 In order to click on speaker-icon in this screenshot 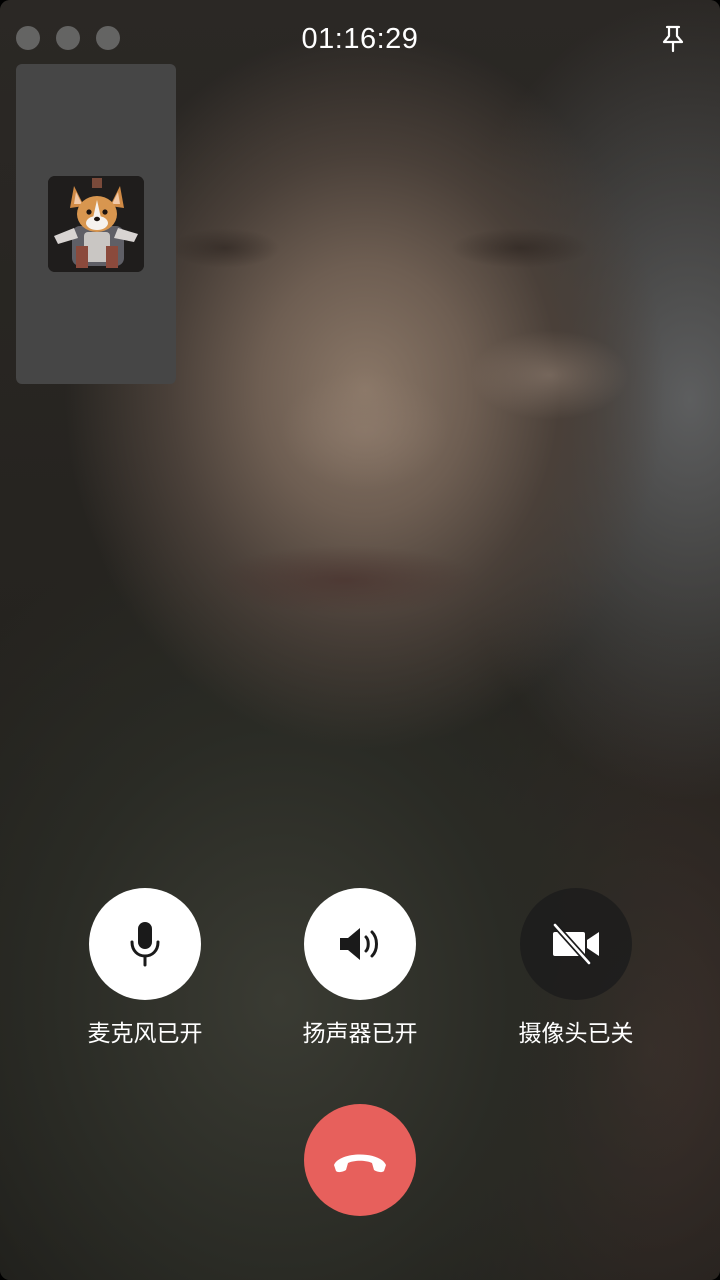, I will do `click(359, 944)`.